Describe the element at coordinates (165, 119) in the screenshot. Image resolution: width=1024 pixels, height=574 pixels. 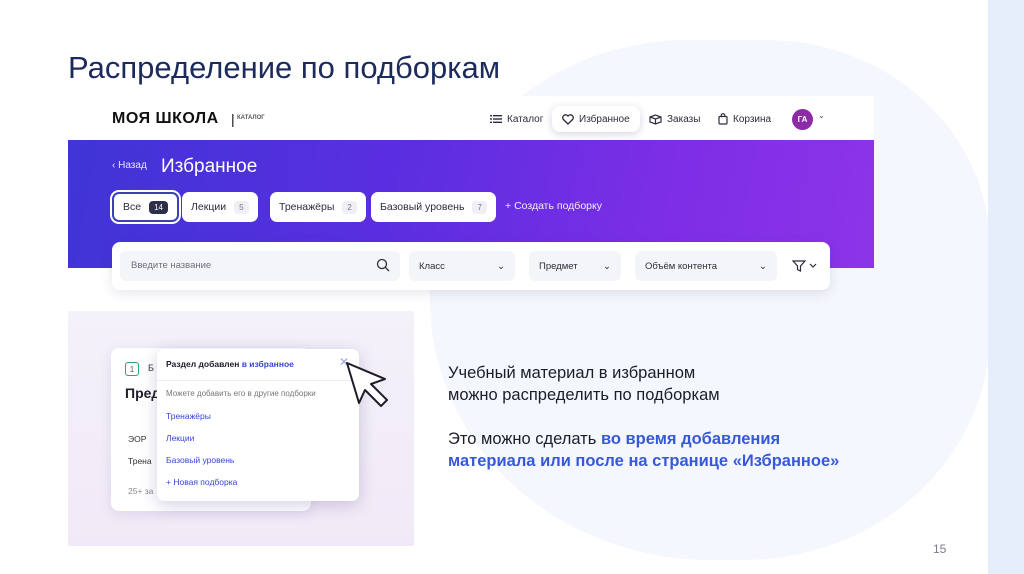
I see `logo: МОЯ ШКОЛА` at that location.